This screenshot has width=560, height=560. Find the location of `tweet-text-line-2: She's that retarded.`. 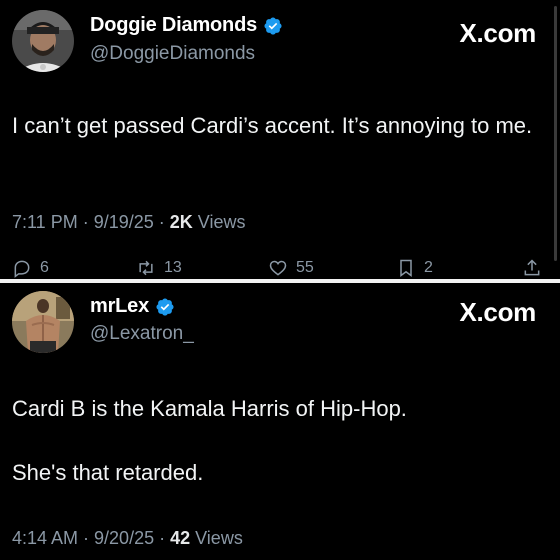

tweet-text-line-2: She's that retarded. is located at coordinates (108, 472).